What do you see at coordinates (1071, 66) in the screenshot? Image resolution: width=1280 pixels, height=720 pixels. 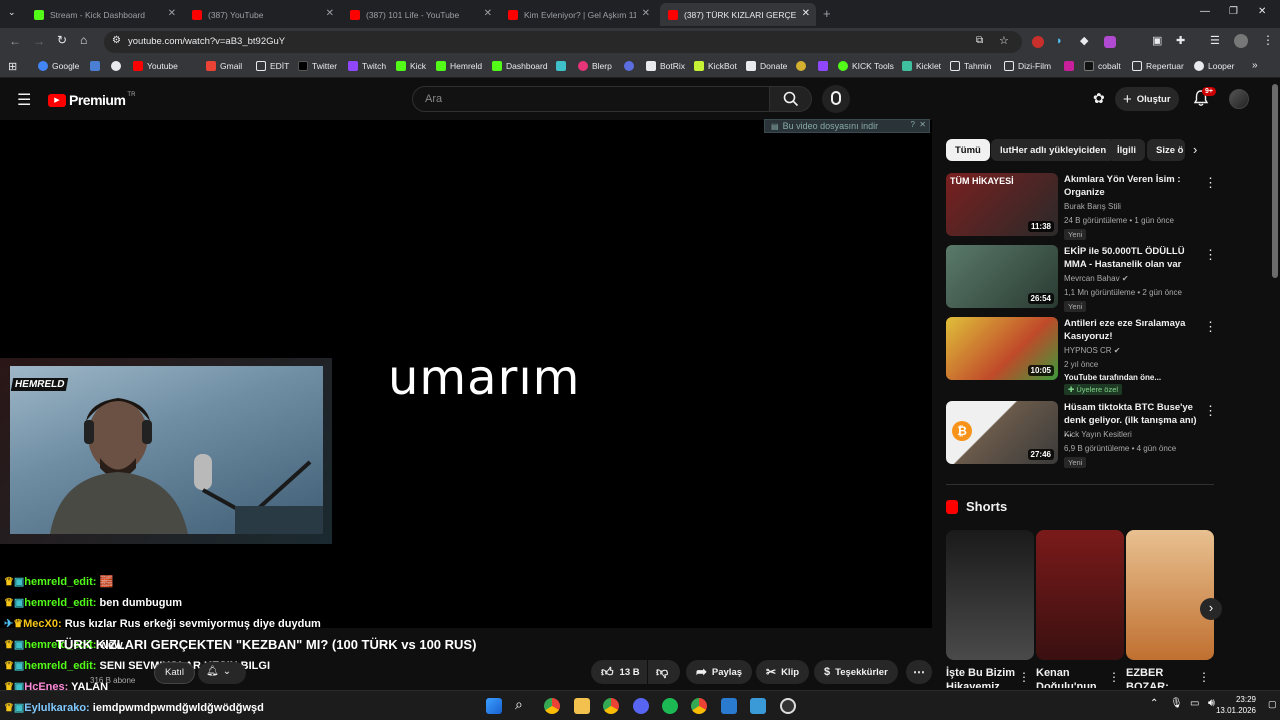 I see `bookmark-y` at bounding box center [1071, 66].